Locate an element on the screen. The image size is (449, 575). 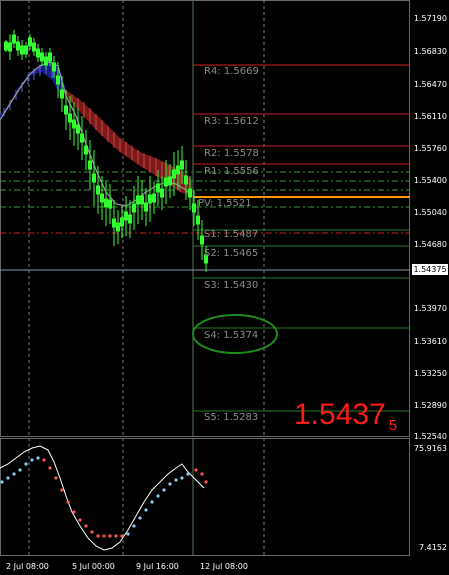
price-tick: 1.54680 is located at coordinates (430, 244).